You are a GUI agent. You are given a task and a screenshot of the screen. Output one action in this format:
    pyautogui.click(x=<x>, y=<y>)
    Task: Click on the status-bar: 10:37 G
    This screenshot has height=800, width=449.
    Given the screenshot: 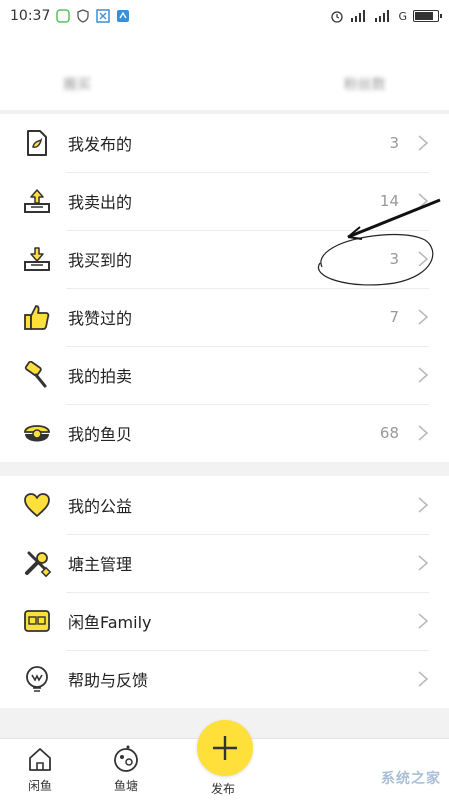 What is the action you would take?
    pyautogui.click(x=224, y=16)
    